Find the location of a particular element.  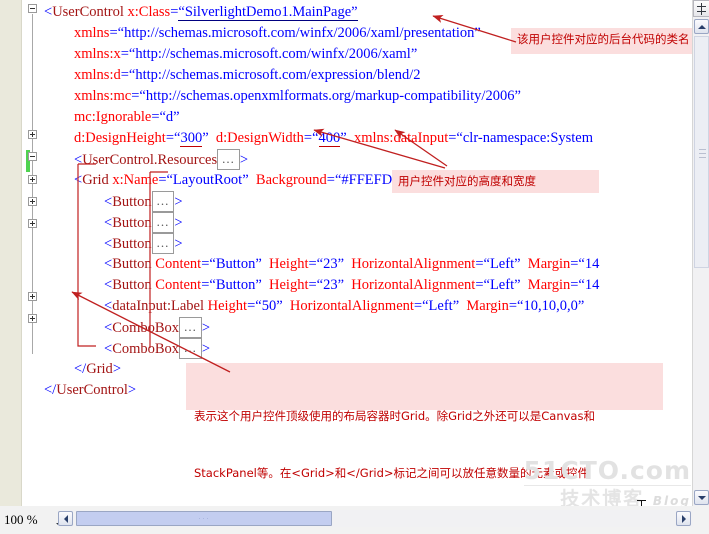

minus-icon is located at coordinates (32, 8).